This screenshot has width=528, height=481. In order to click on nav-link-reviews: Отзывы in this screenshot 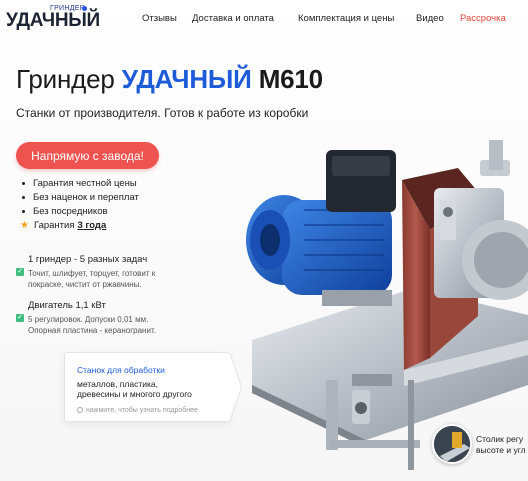, I will do `click(159, 18)`.